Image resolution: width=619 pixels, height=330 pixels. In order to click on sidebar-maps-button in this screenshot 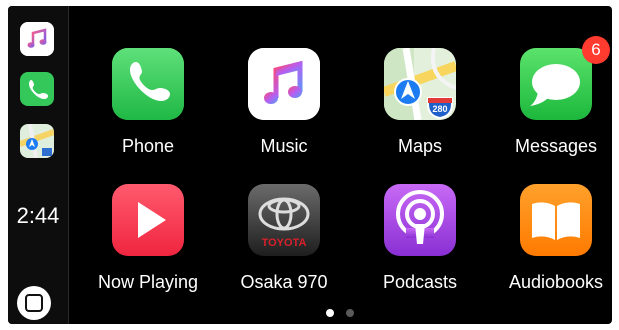, I will do `click(37, 141)`.